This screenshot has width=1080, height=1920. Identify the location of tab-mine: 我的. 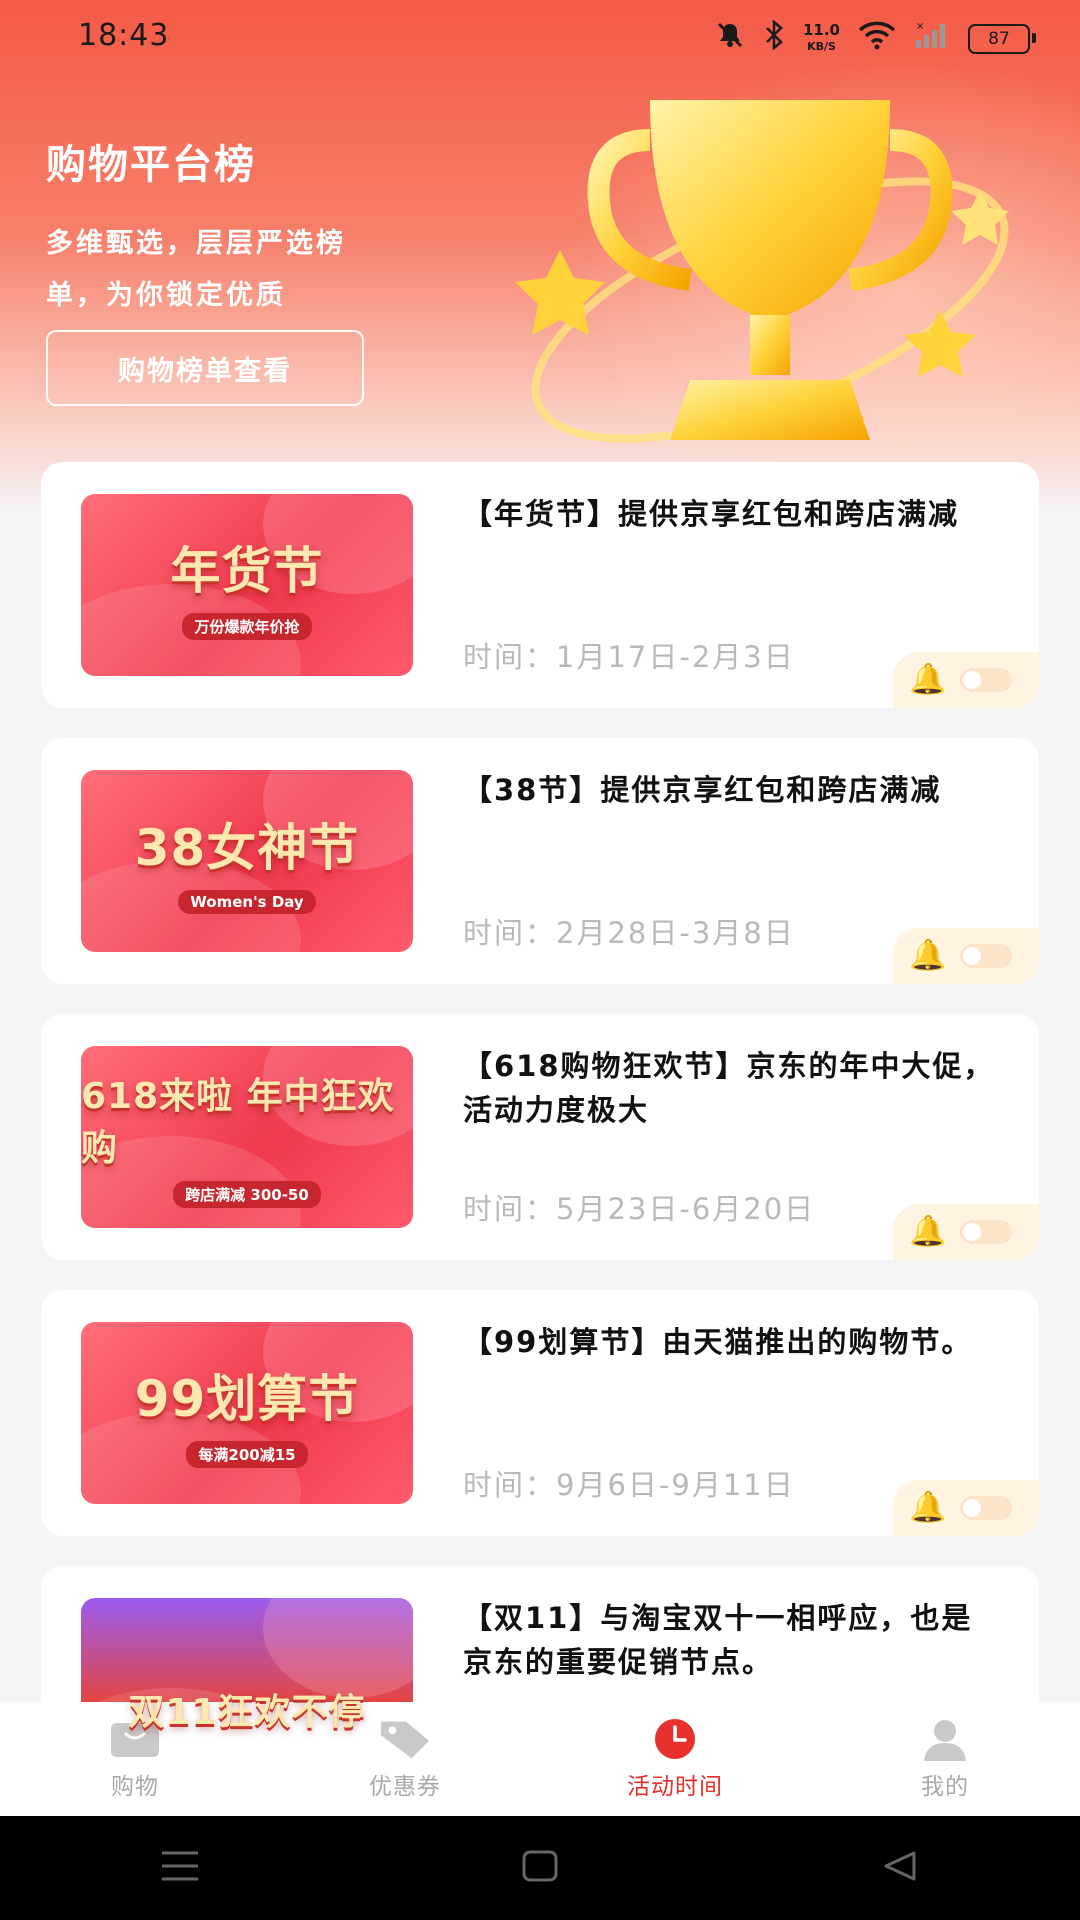
(945, 1759).